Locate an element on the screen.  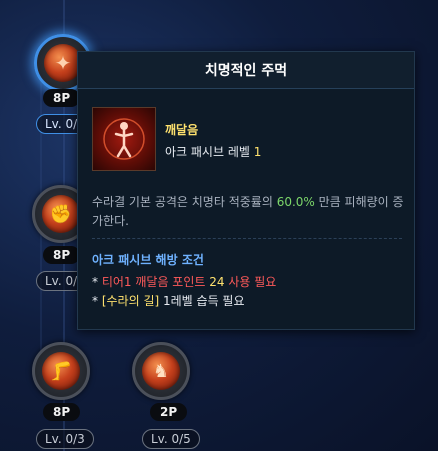
level-value: 1 is located at coordinates (257, 152).